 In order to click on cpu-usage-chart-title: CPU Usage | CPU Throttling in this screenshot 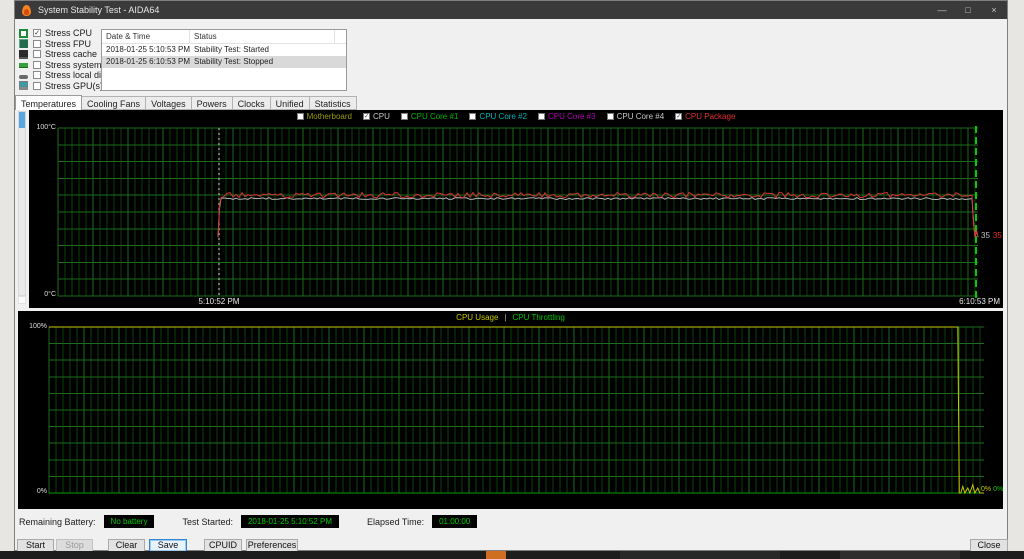, I will do `click(510, 317)`.